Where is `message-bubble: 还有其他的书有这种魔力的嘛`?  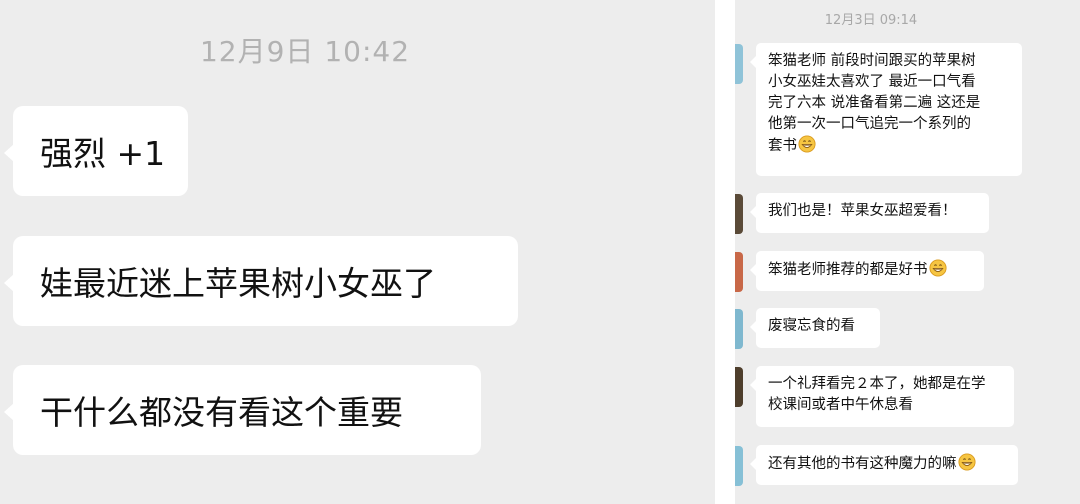 message-bubble: 还有其他的书有这种魔力的嘛 is located at coordinates (884, 465).